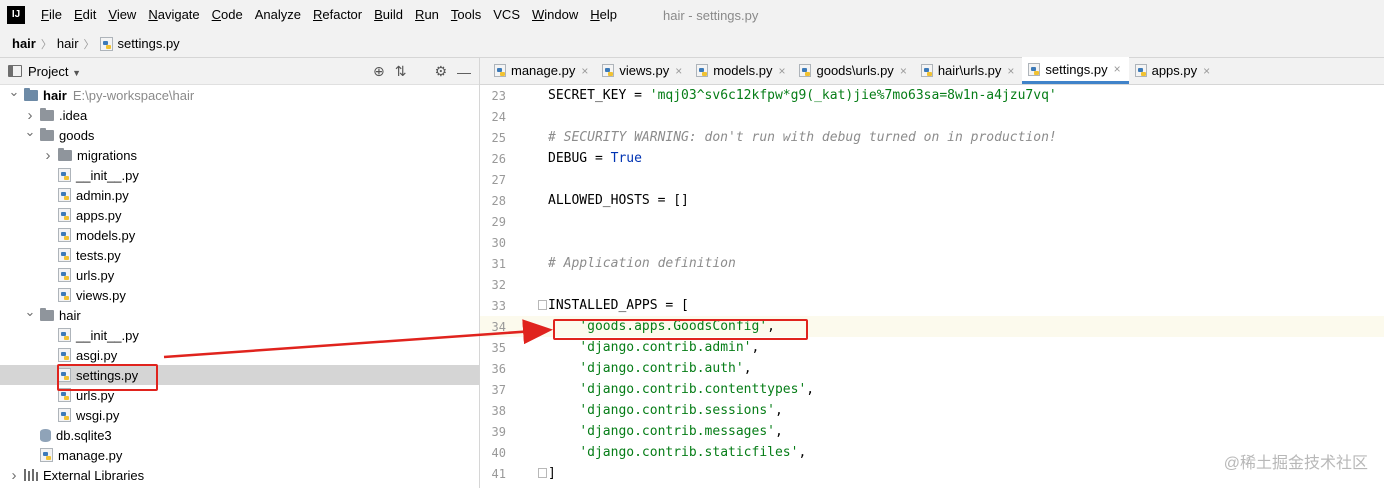 This screenshot has width=1384, height=488. Describe the element at coordinates (932, 158) in the screenshot. I see `code-line: 26 DEBUG = True` at that location.